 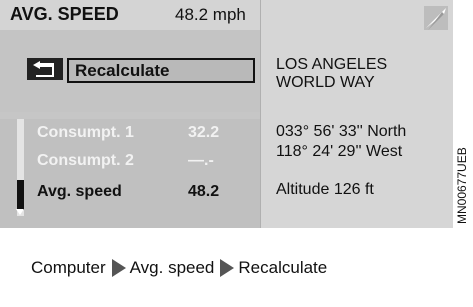 I want to click on list-item-value: —.-, so click(x=201, y=160).